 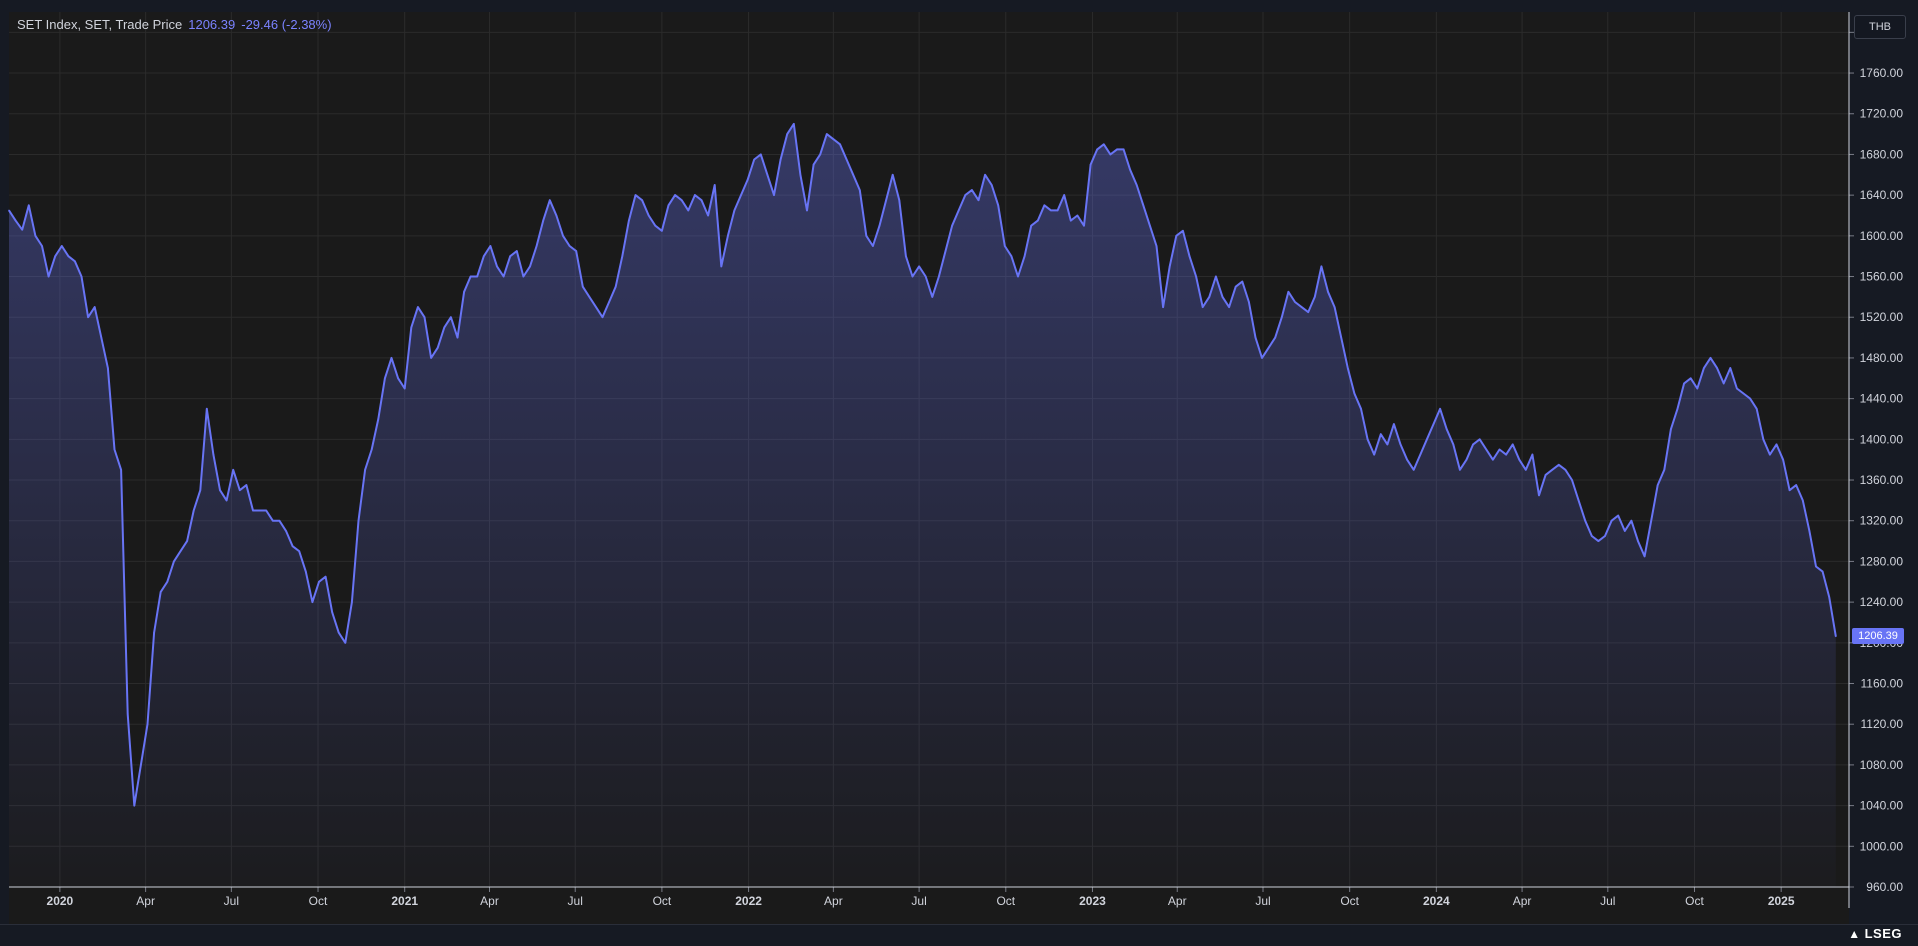 What do you see at coordinates (1880, 27) in the screenshot?
I see `currency-button: THB` at bounding box center [1880, 27].